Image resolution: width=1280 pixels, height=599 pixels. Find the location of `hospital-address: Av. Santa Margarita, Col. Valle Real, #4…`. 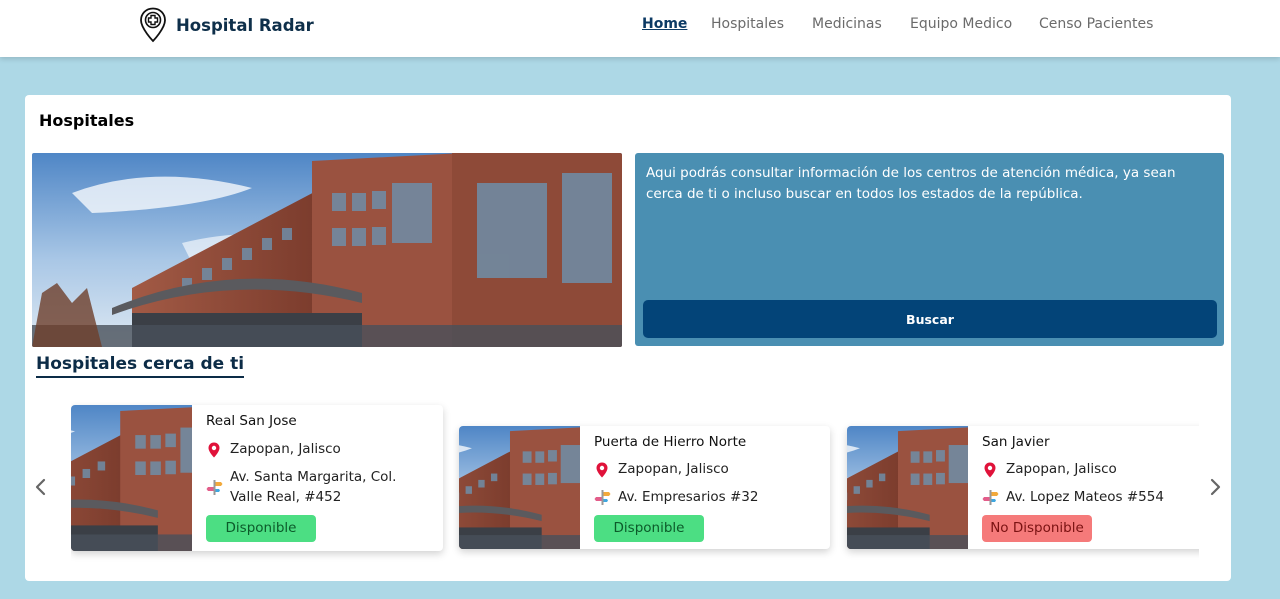

hospital-address: Av. Santa Margarita, Col. Valle Real, #4… is located at coordinates (313, 487).